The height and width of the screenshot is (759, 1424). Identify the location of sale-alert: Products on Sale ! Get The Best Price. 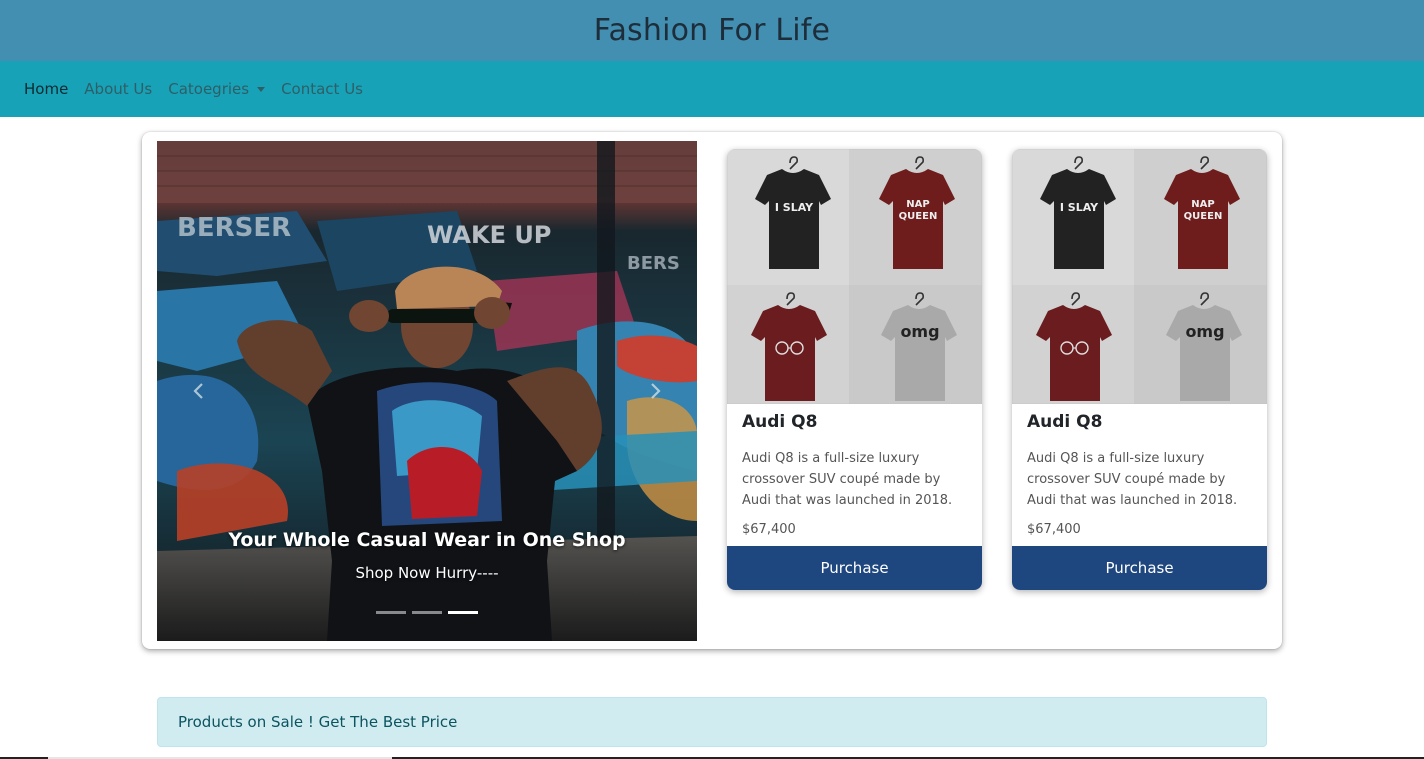
(712, 722).